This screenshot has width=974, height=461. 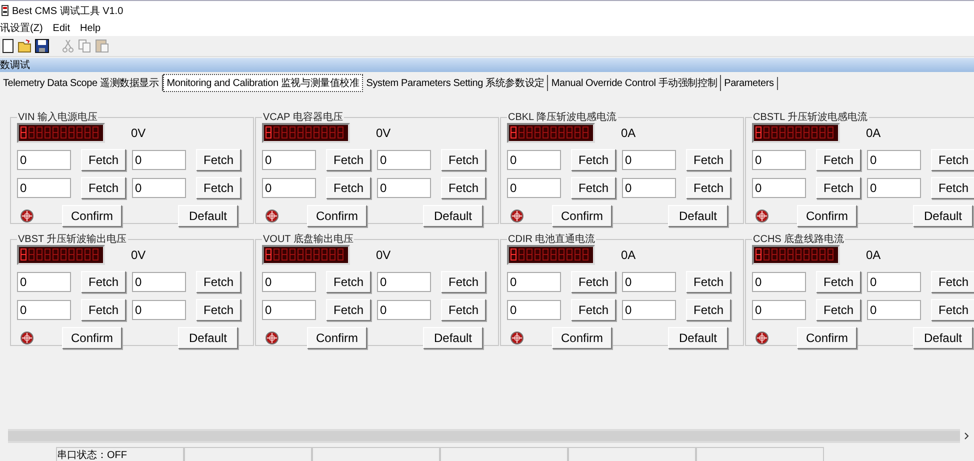 I want to click on tab: System Parameters Setting 系统参数设定, so click(x=455, y=83).